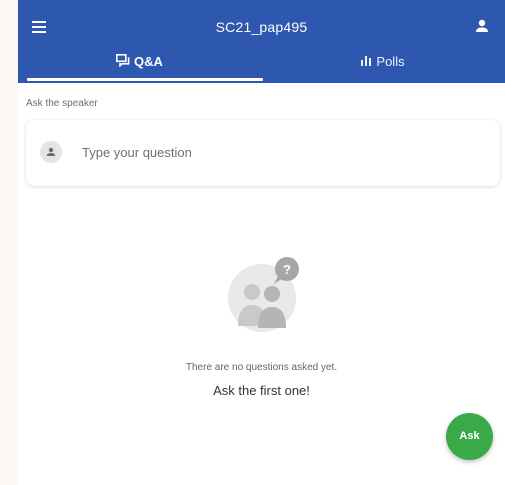  Describe the element at coordinates (390, 61) in the screenshot. I see `tab-polls-label: Polls` at that location.